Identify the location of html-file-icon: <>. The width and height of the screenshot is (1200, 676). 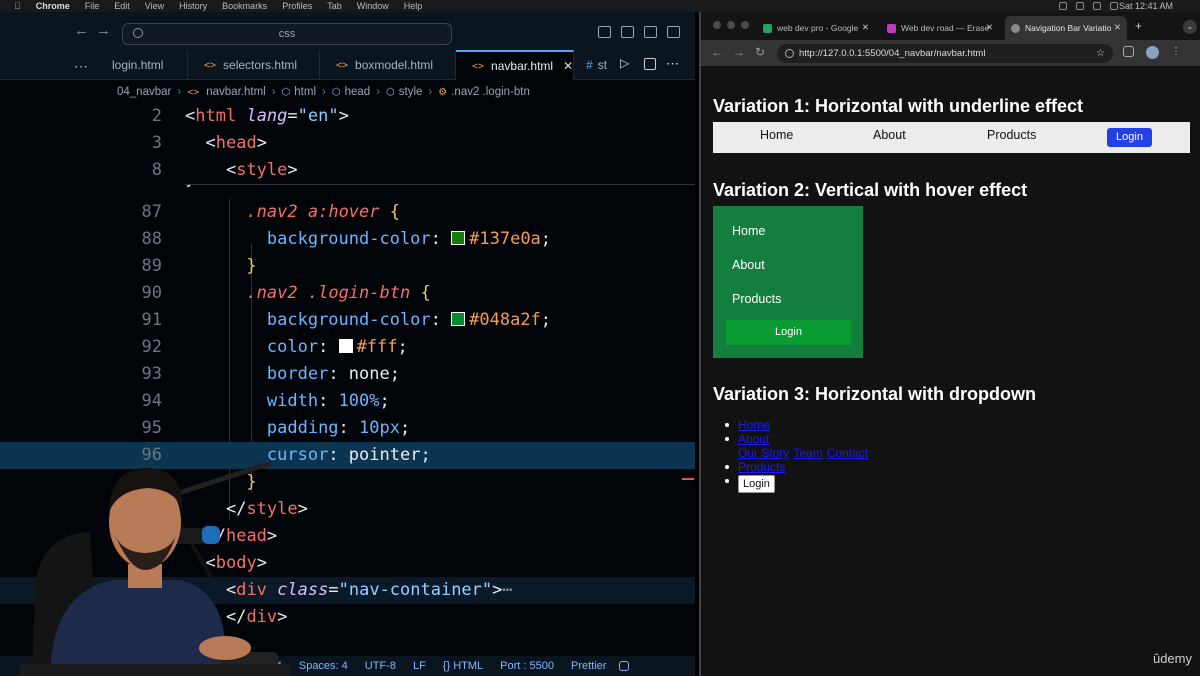
(193, 92).